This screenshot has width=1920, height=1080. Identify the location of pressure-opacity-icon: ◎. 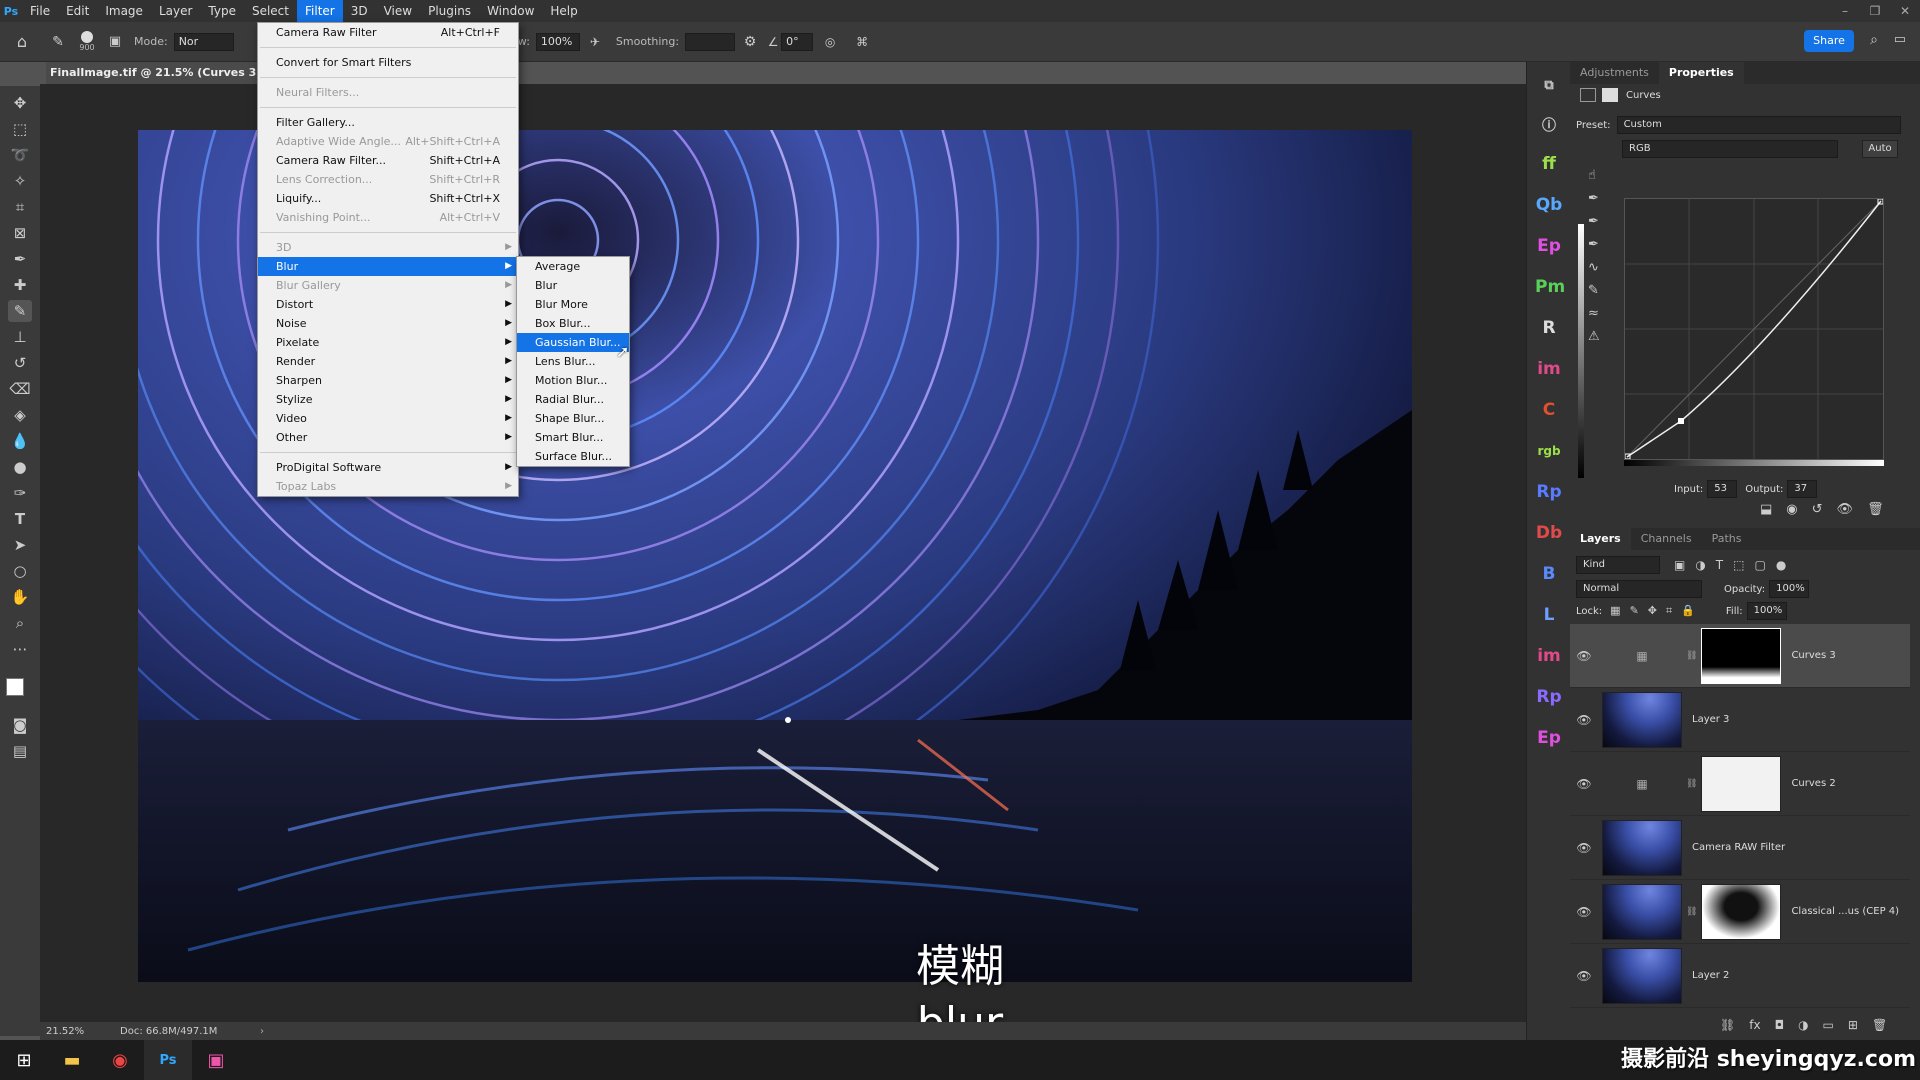
(830, 42).